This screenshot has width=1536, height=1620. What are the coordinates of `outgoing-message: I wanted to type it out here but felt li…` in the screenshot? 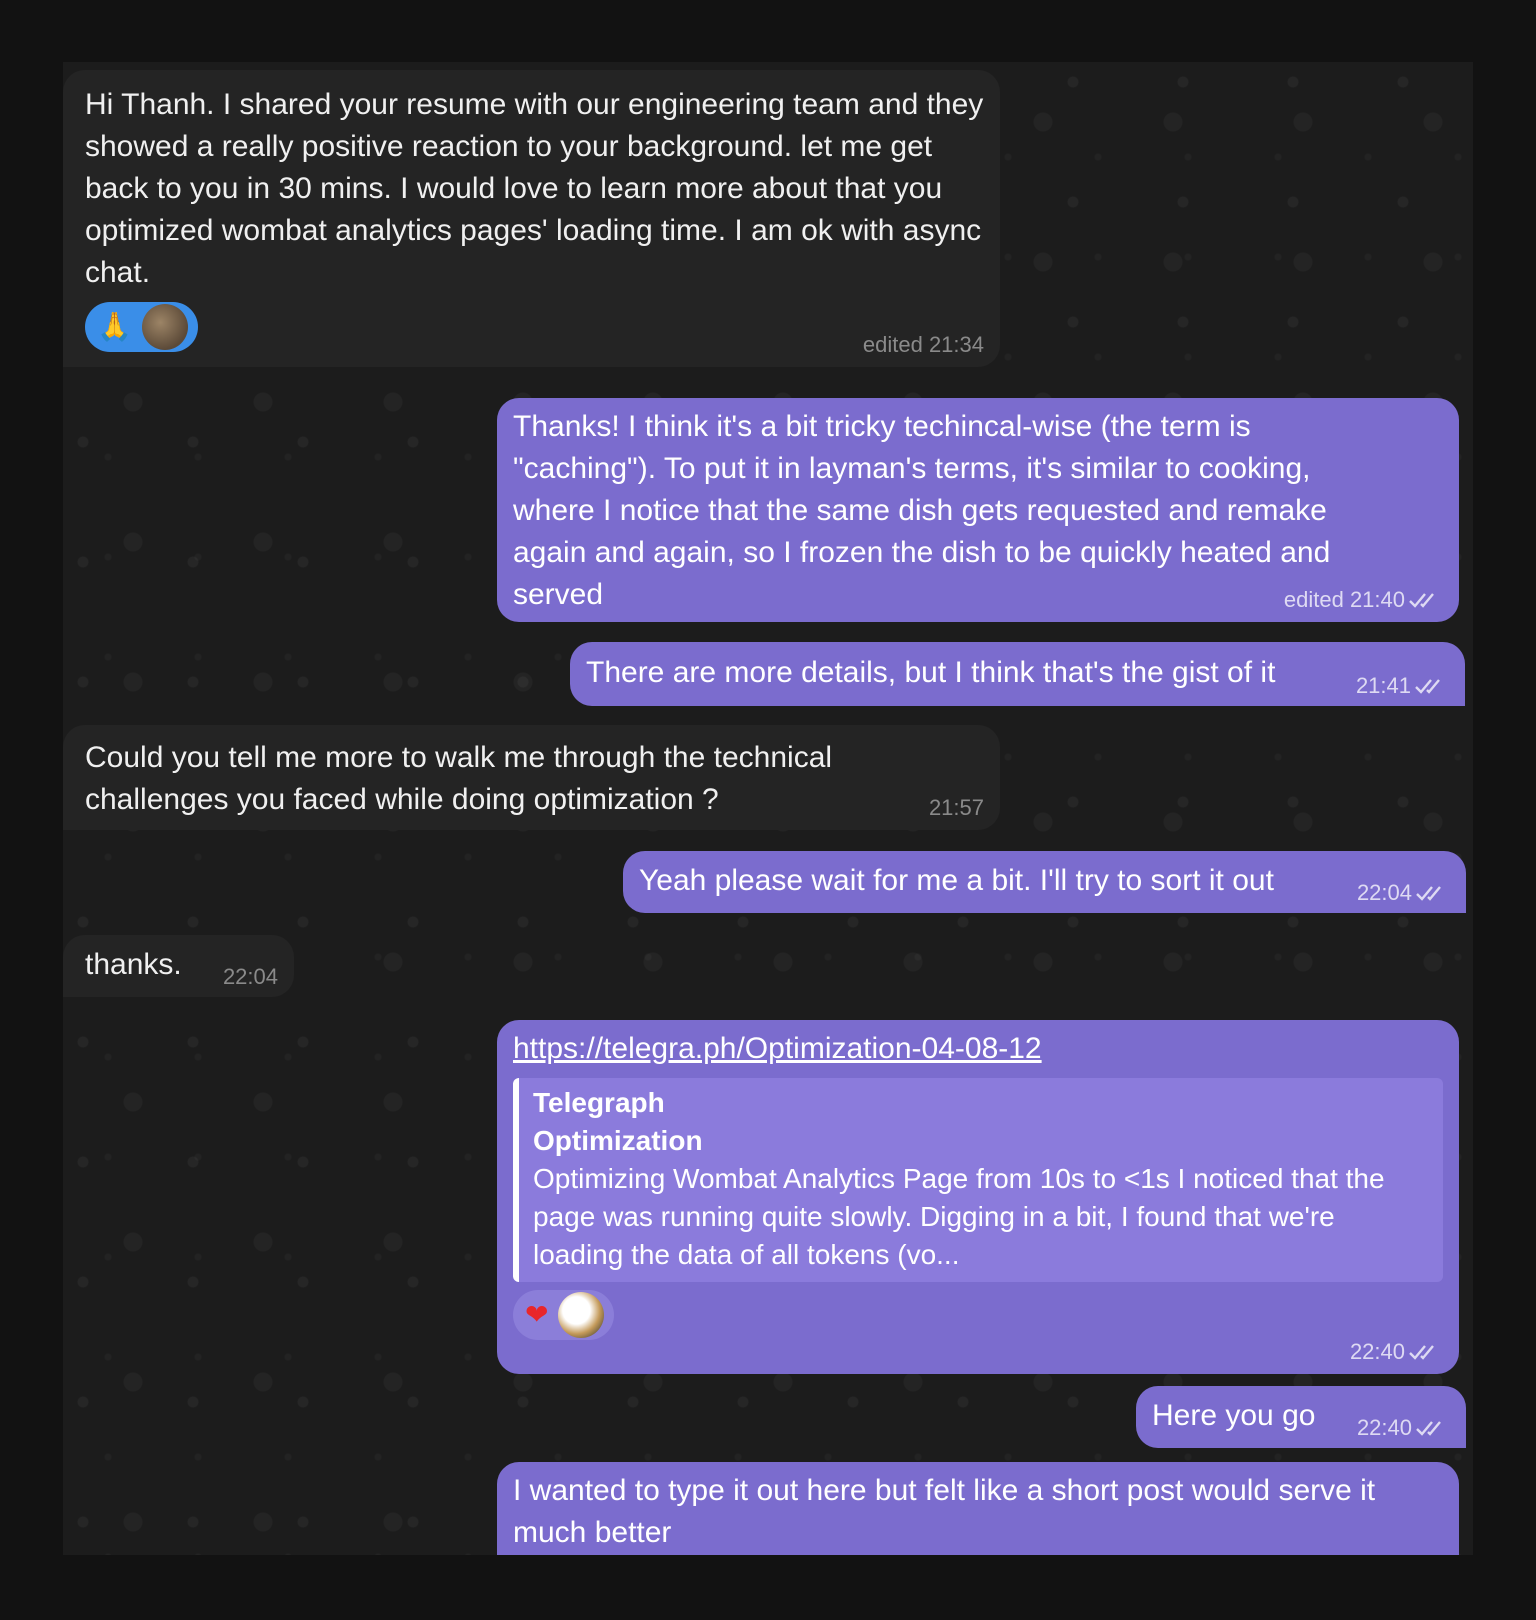 It's located at (978, 1508).